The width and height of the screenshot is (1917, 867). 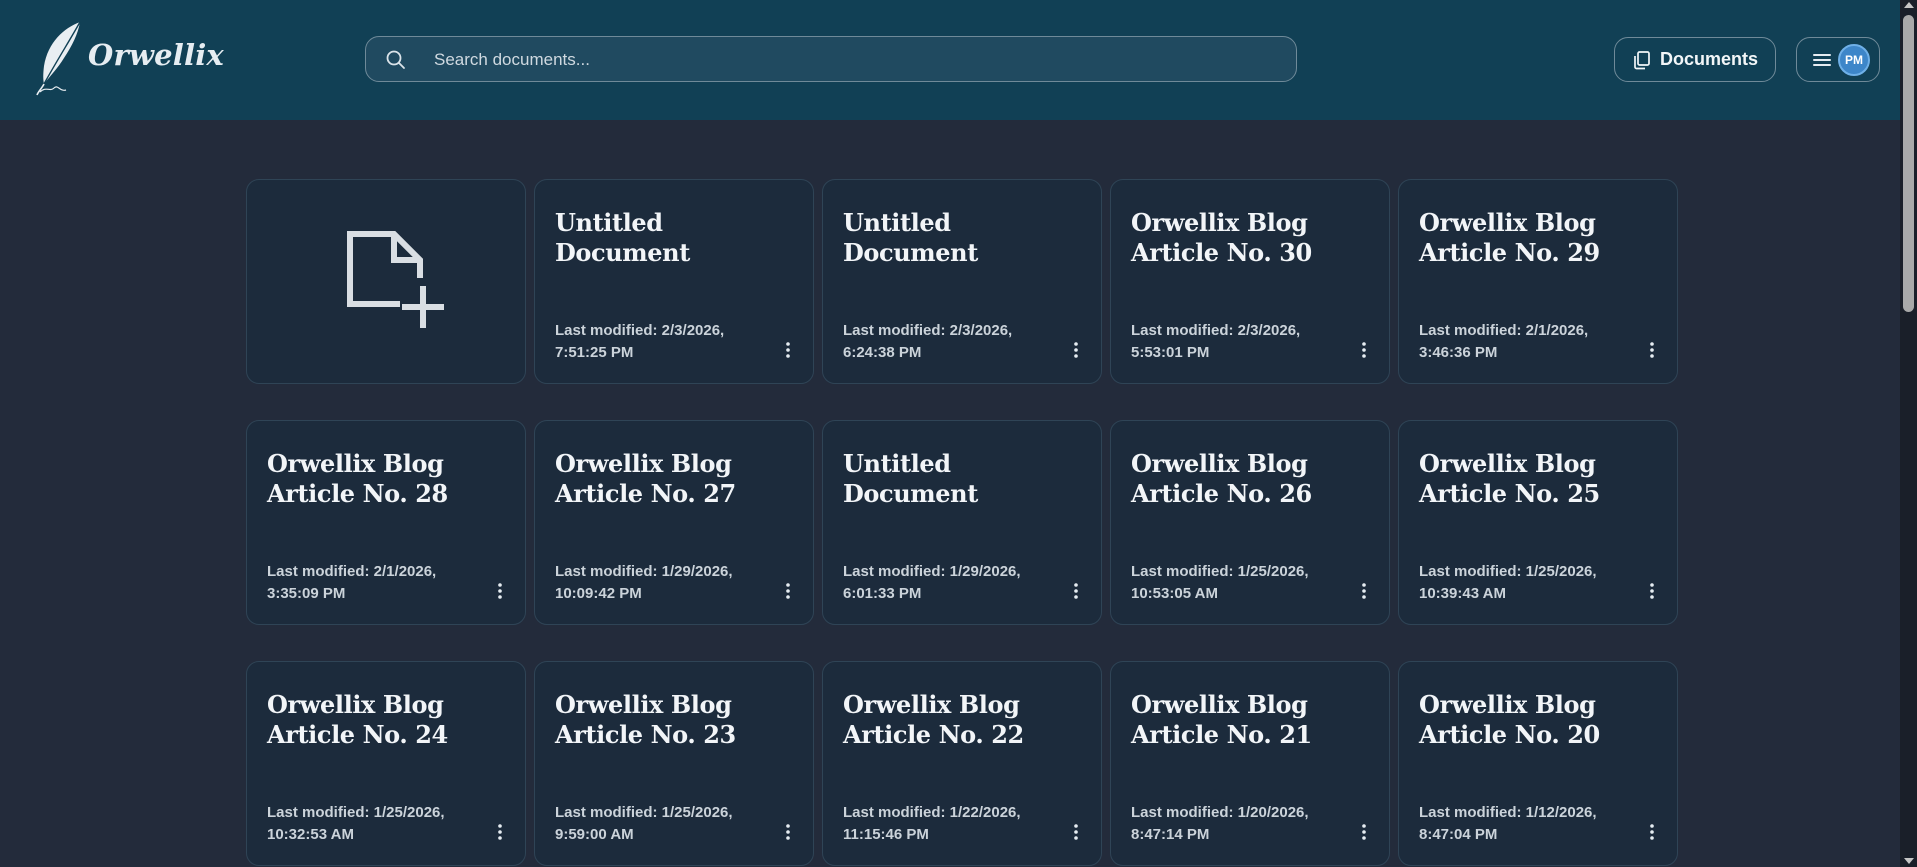 I want to click on document-title: Orwellix Blog Article No. 30, so click(x=1221, y=237).